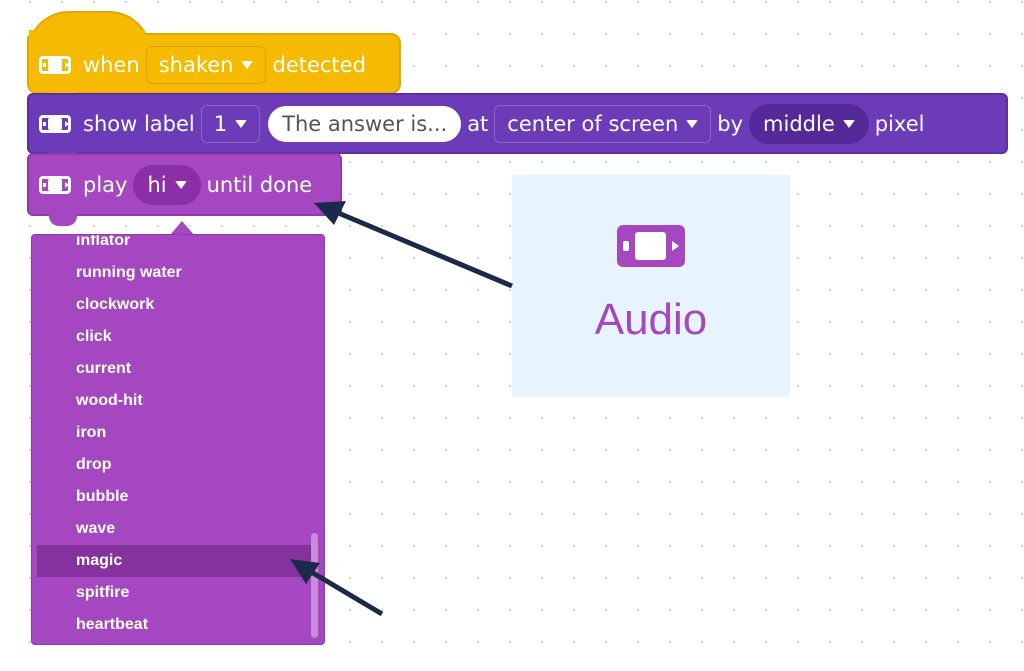  Describe the element at coordinates (401, 409) in the screenshot. I see `annotation-arrows` at that location.